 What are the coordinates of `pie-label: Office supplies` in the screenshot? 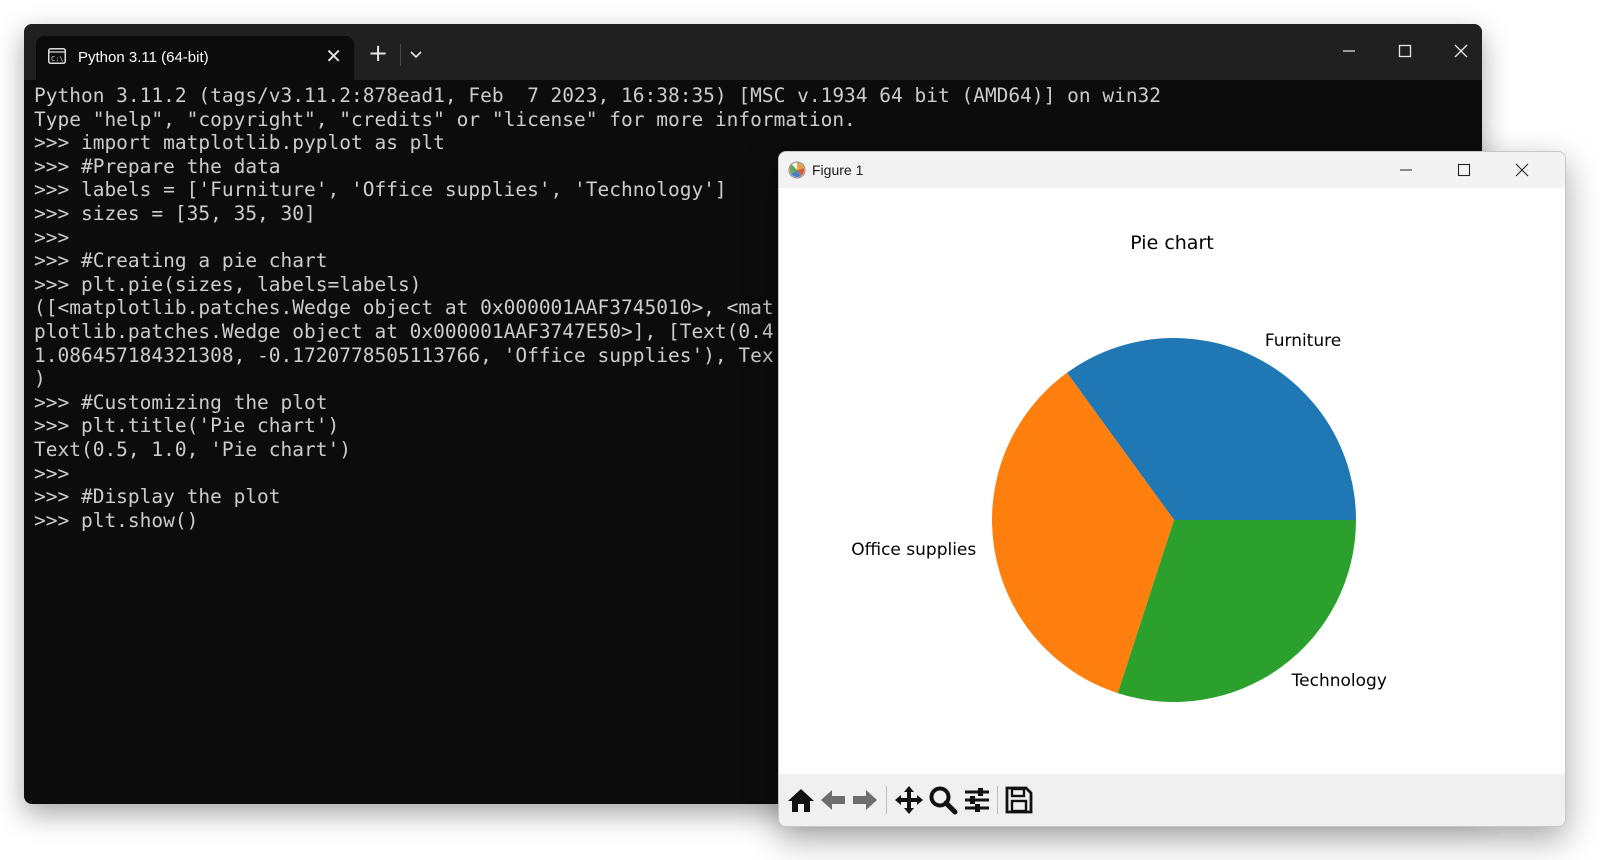 It's located at (914, 550).